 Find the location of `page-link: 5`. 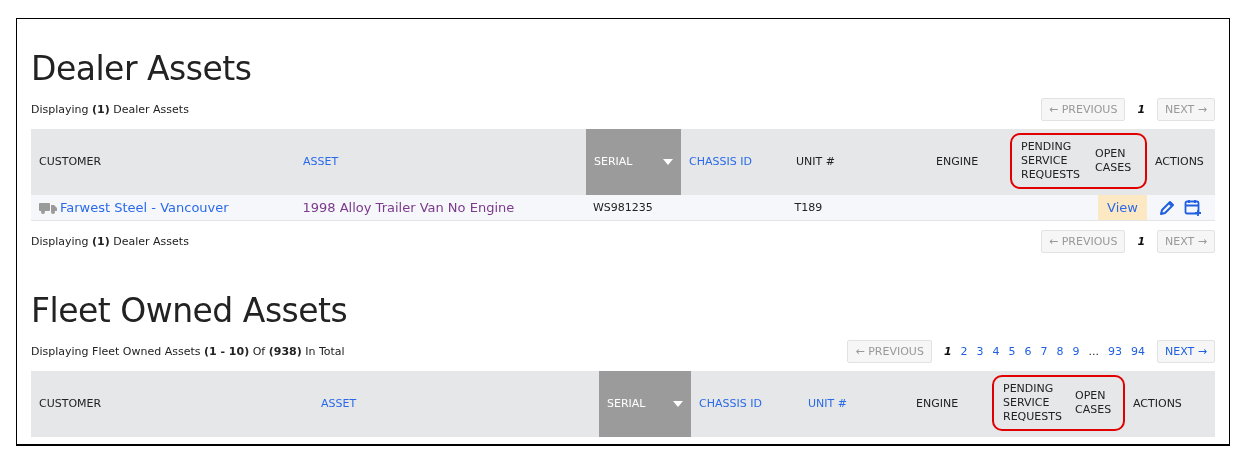

page-link: 5 is located at coordinates (1012, 351).